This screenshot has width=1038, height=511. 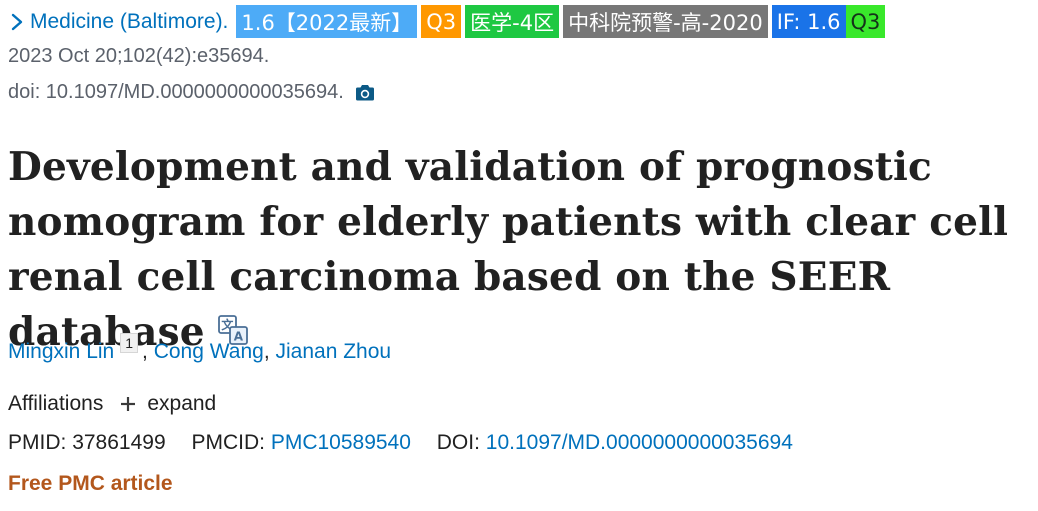 I want to click on doi-label: DOI:, so click(x=458, y=442).